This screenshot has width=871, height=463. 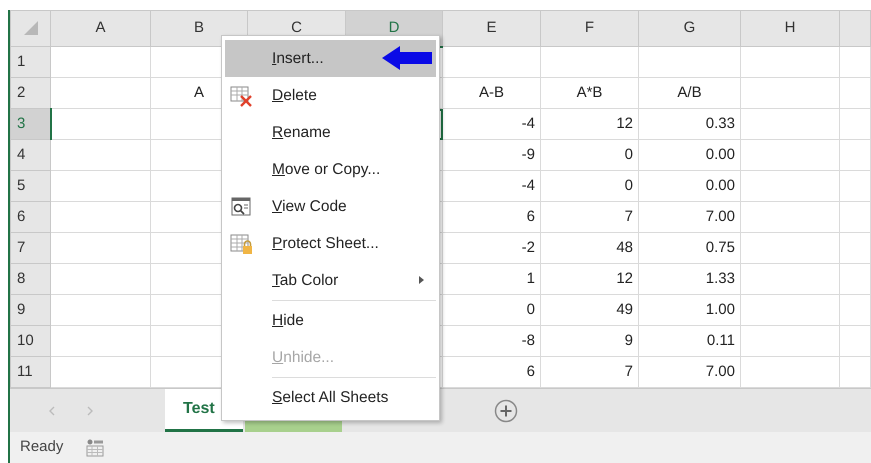 I want to click on row-header: 6, so click(x=30, y=217).